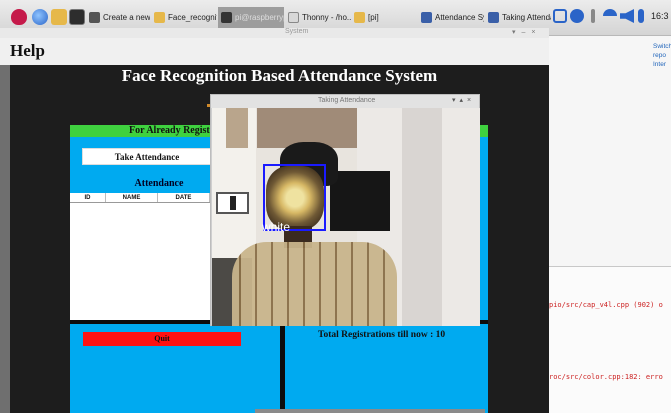 Image resolution: width=671 pixels, height=413 pixels. Describe the element at coordinates (279, 75) in the screenshot. I see `page-title: Face Recognition Based Attendance System` at that location.